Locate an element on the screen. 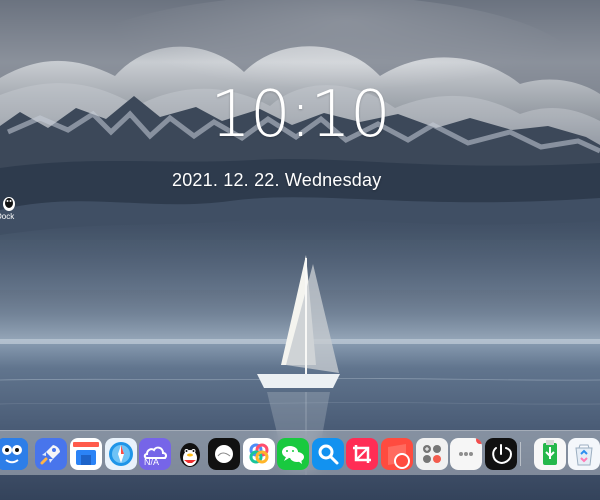 This screenshot has height=500, width=600. dock-item-safari is located at coordinates (121, 454).